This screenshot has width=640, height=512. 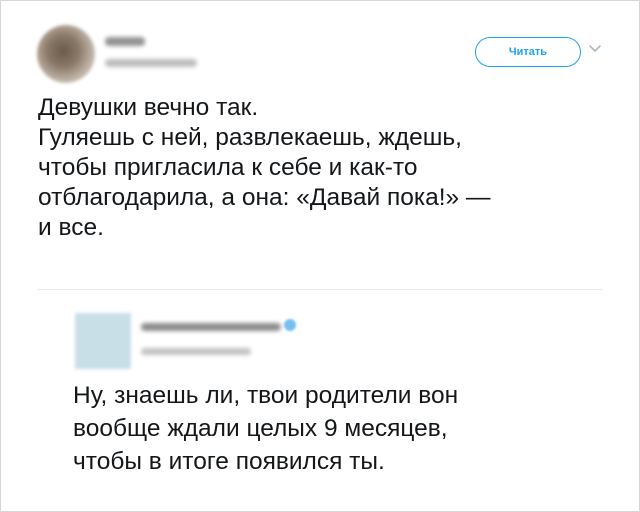 What do you see at coordinates (250, 137) in the screenshot?
I see `tweet-text-line: Гуляешь с ней, развлекаешь, ждешь,` at bounding box center [250, 137].